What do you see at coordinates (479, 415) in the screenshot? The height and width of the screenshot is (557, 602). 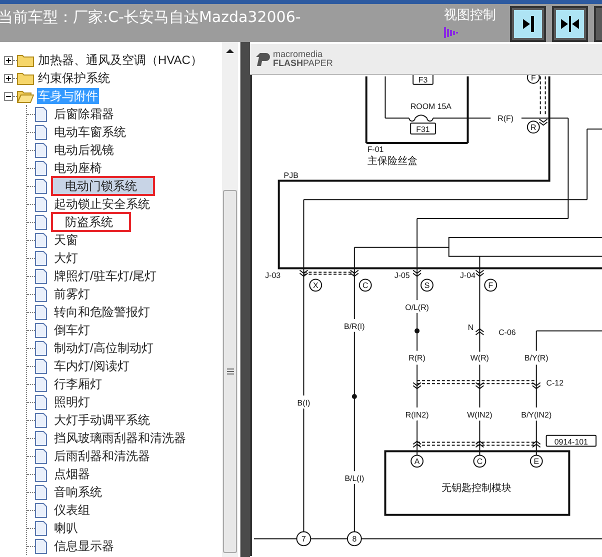 I see `diagram-label: W(IN2)` at bounding box center [479, 415].